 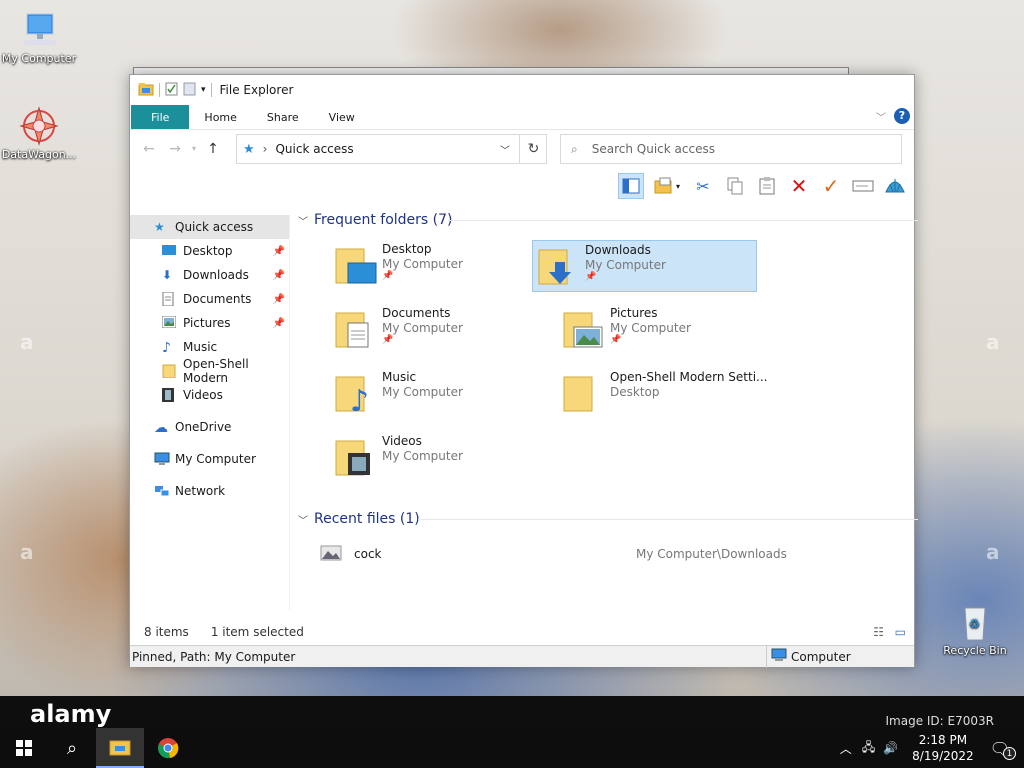 I want to click on details-location-label: Computer, so click(x=821, y=656).